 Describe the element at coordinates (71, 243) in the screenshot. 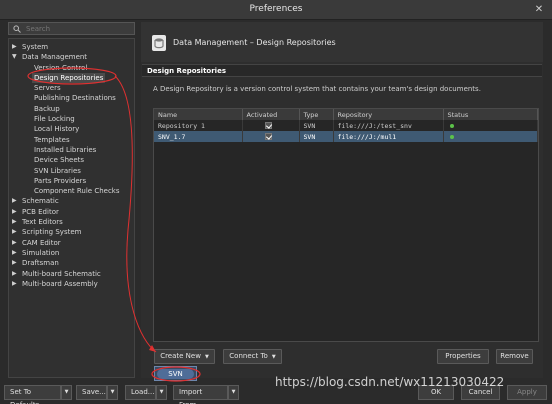

I see `tree-item-cam-editor: ▶ CAM Editor` at that location.